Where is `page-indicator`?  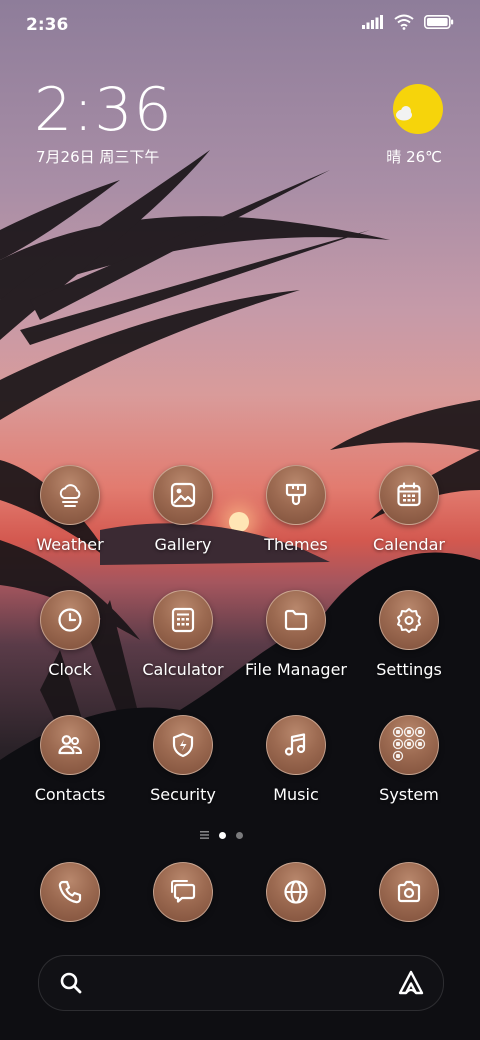 page-indicator is located at coordinates (221, 835).